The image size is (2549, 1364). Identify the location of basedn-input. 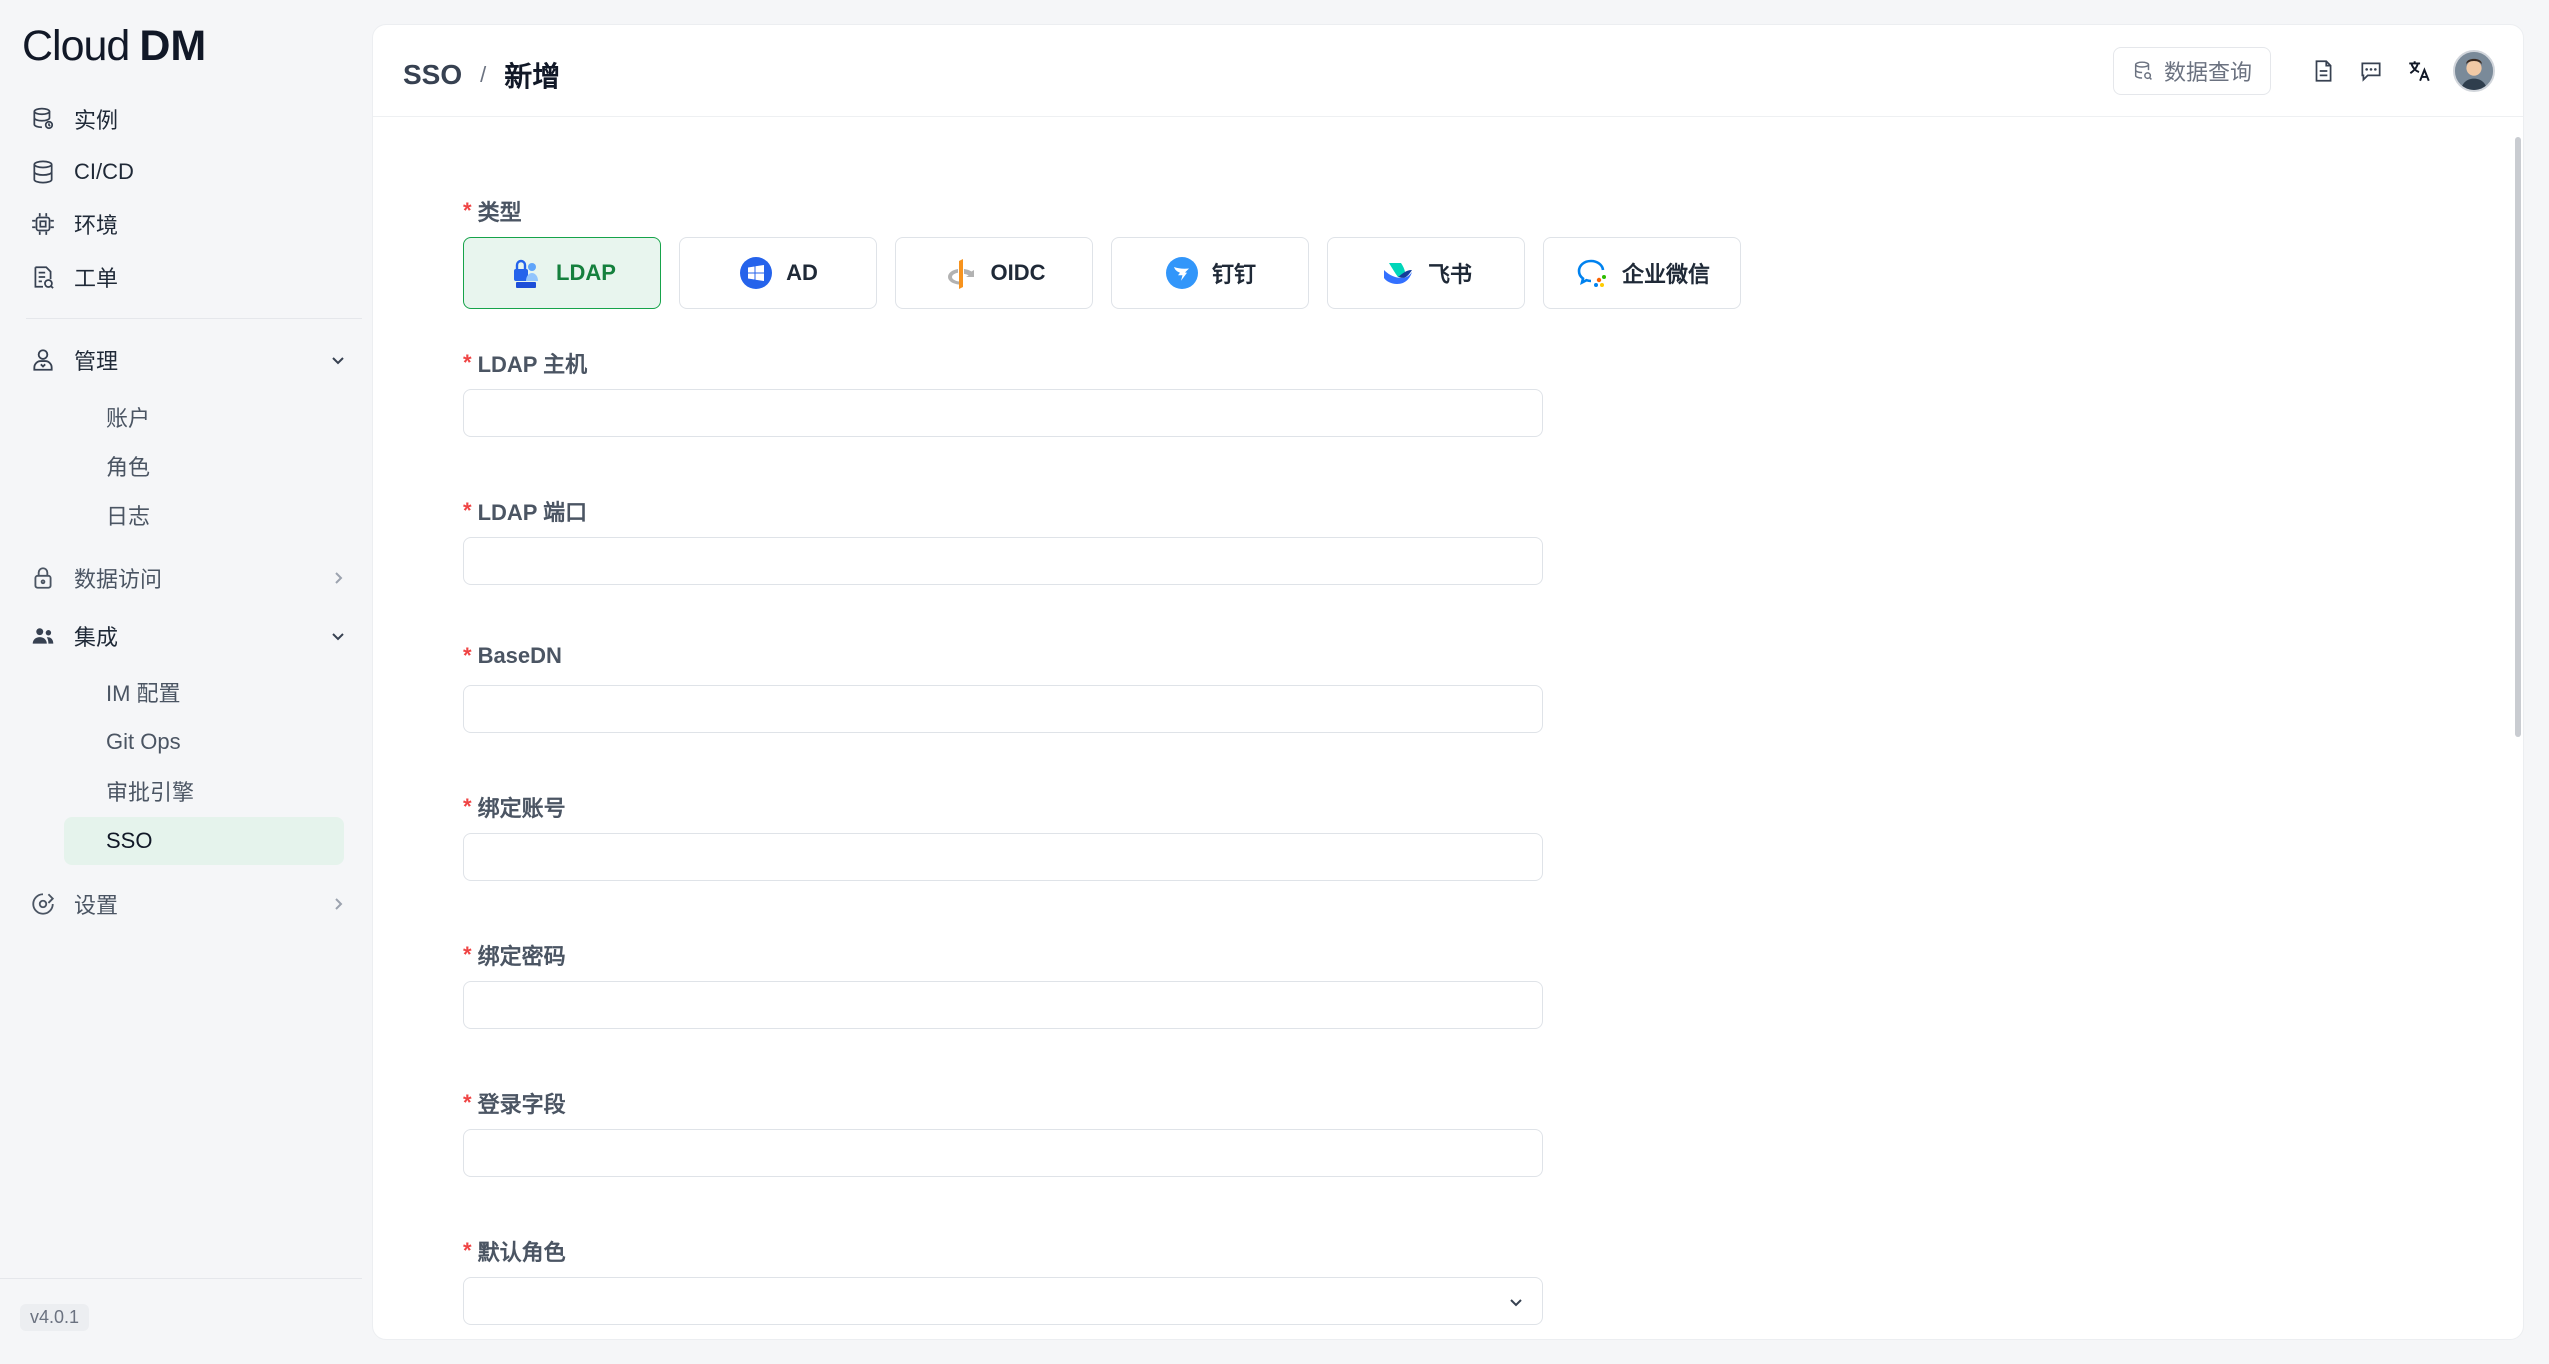
(1003, 709).